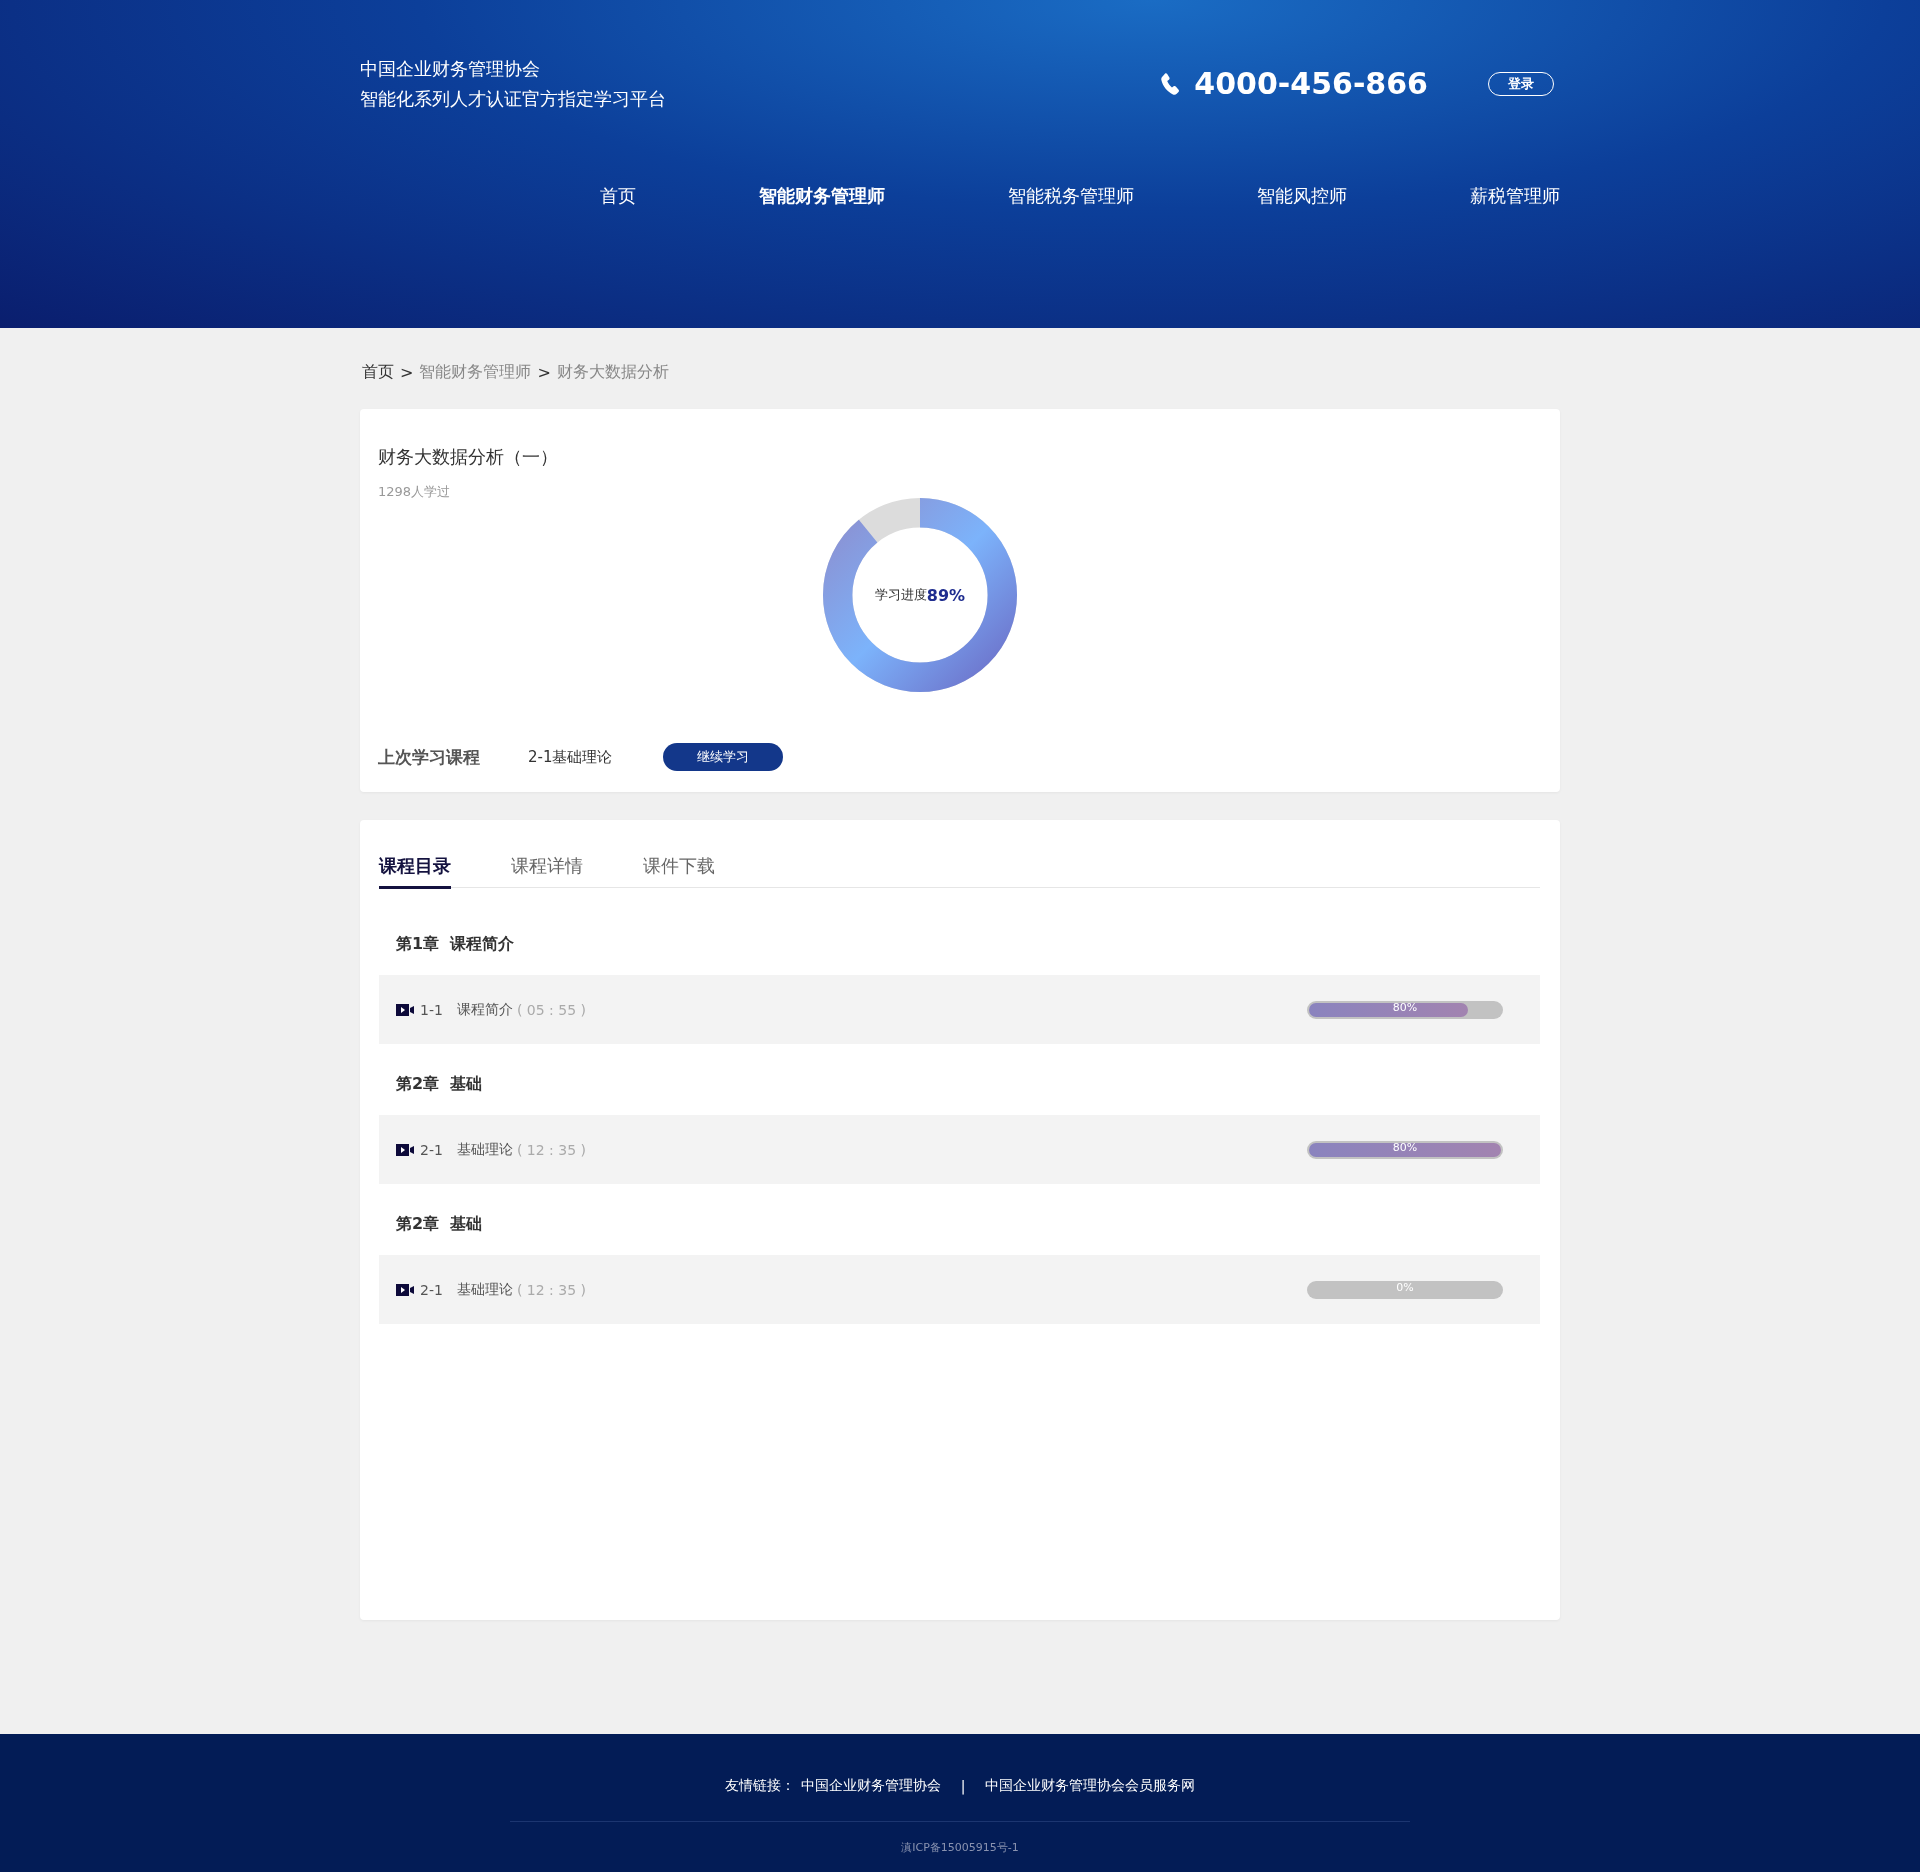 The image size is (1920, 1872). Describe the element at coordinates (378, 372) in the screenshot. I see `breadcrumb-link: 首页` at that location.